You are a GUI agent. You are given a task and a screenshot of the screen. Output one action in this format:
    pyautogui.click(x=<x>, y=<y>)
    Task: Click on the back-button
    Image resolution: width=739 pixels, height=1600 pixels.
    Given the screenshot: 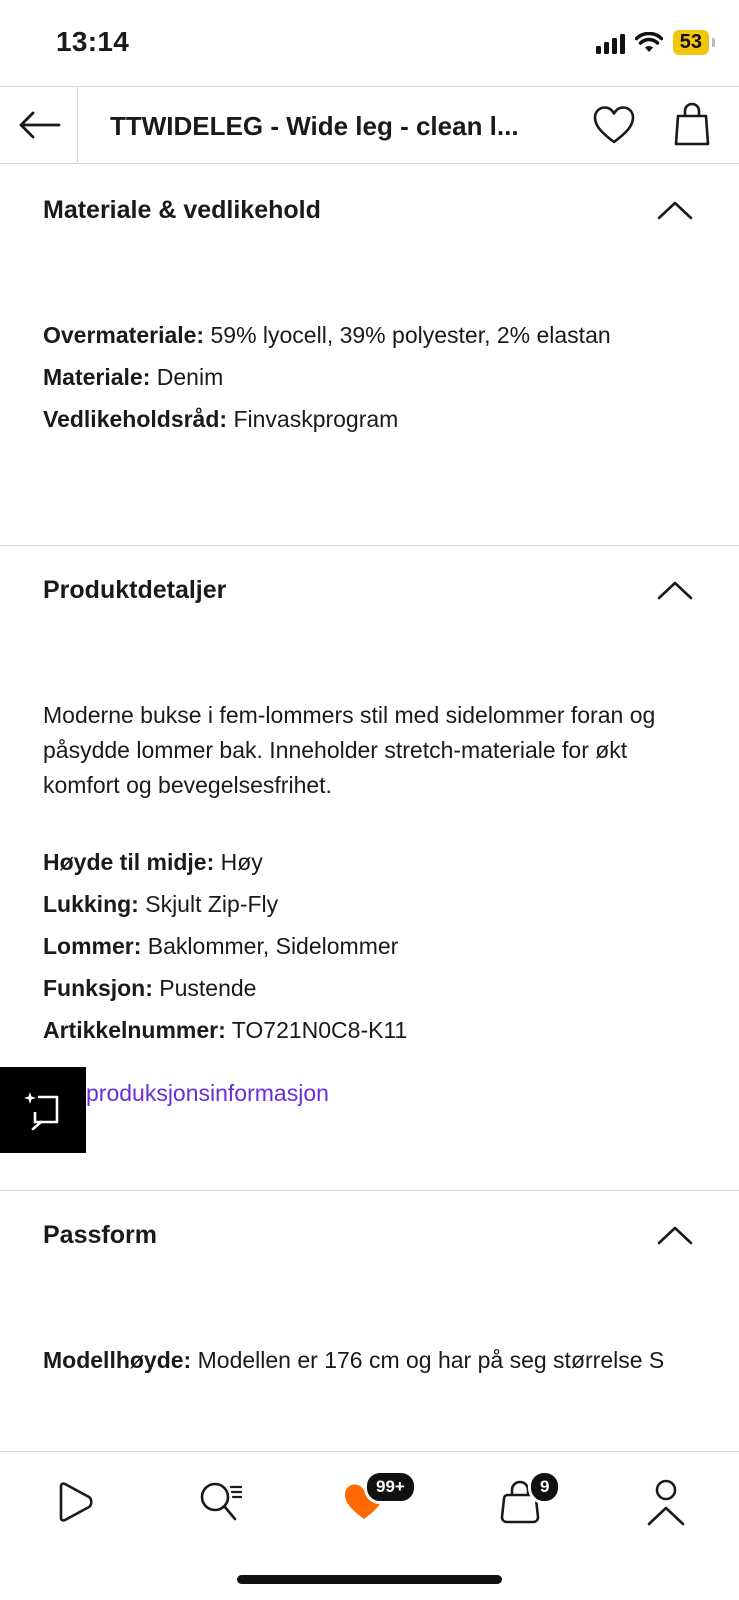 What is the action you would take?
    pyautogui.click(x=39, y=124)
    